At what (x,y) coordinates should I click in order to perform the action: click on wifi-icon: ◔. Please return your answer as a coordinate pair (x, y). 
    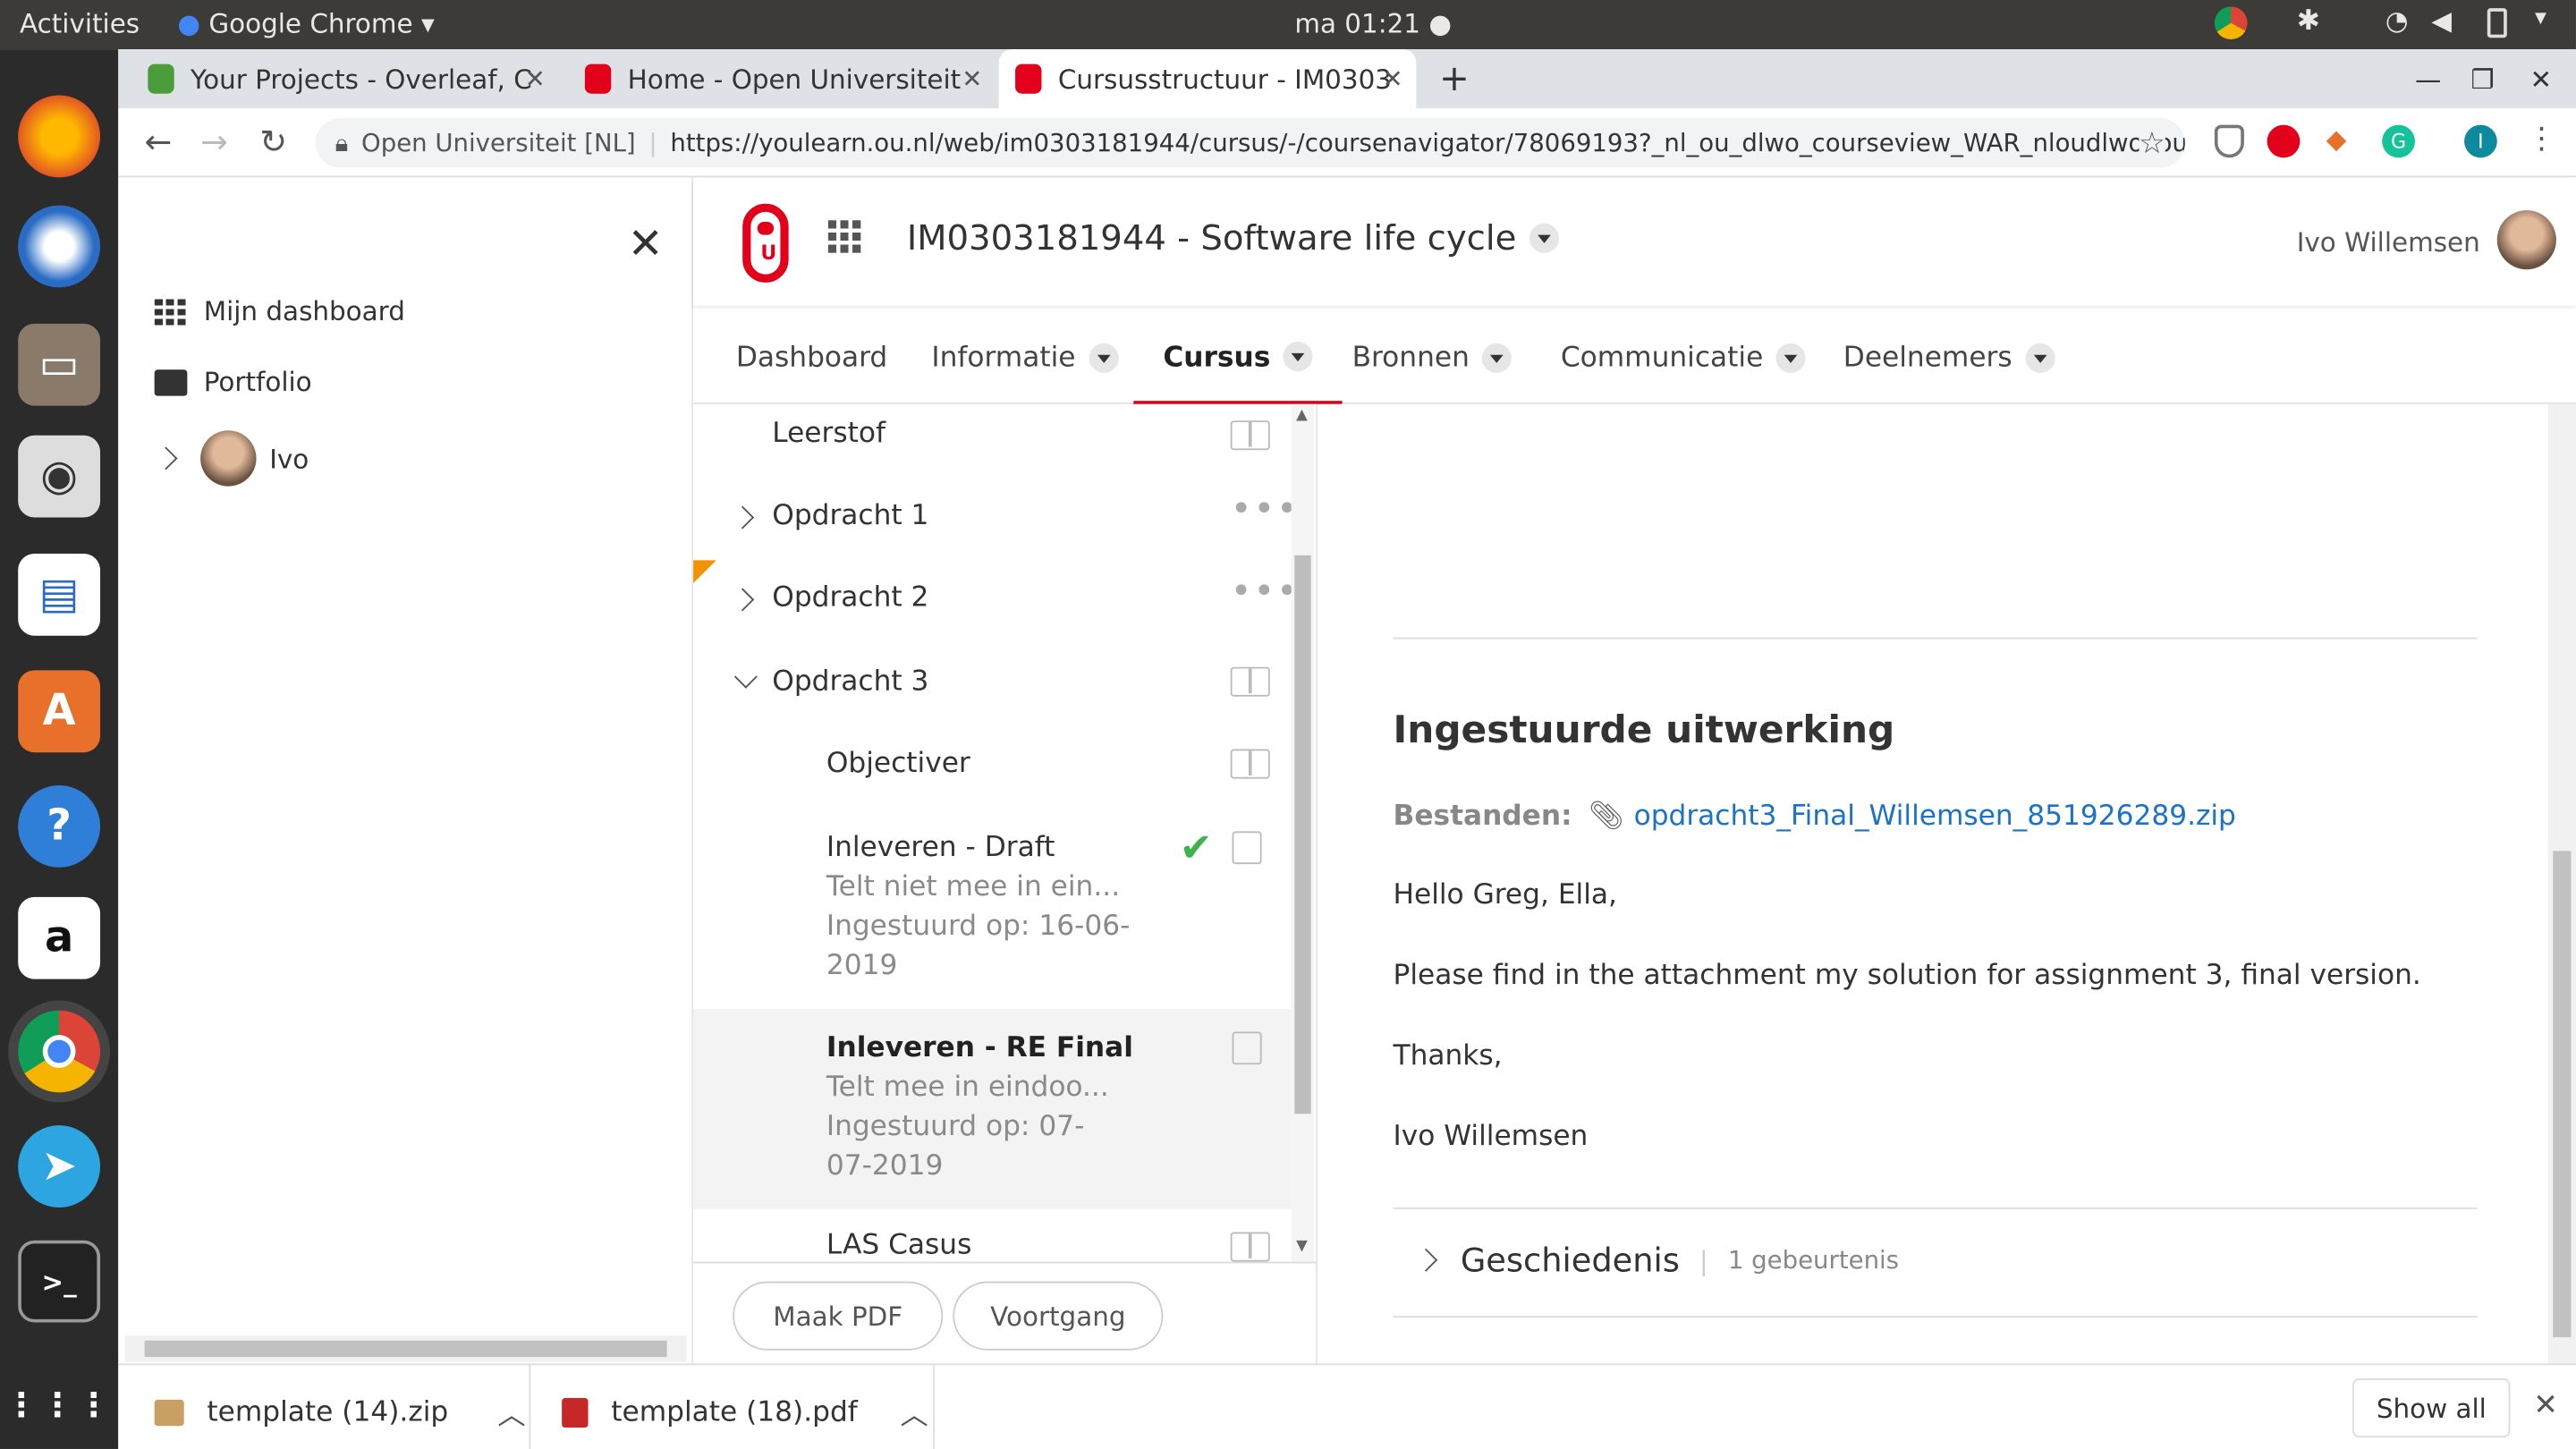
    Looking at the image, I should click on (2397, 21).